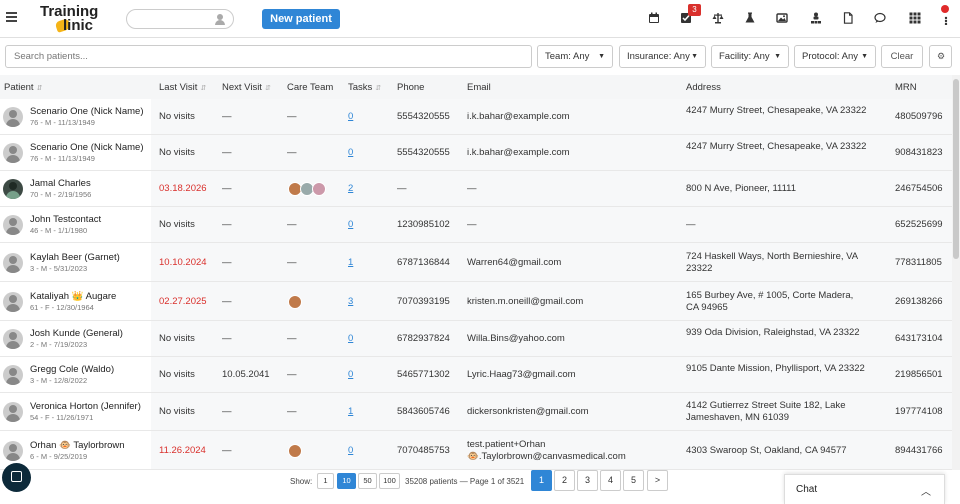  I want to click on settings-button: ⚙, so click(940, 56).